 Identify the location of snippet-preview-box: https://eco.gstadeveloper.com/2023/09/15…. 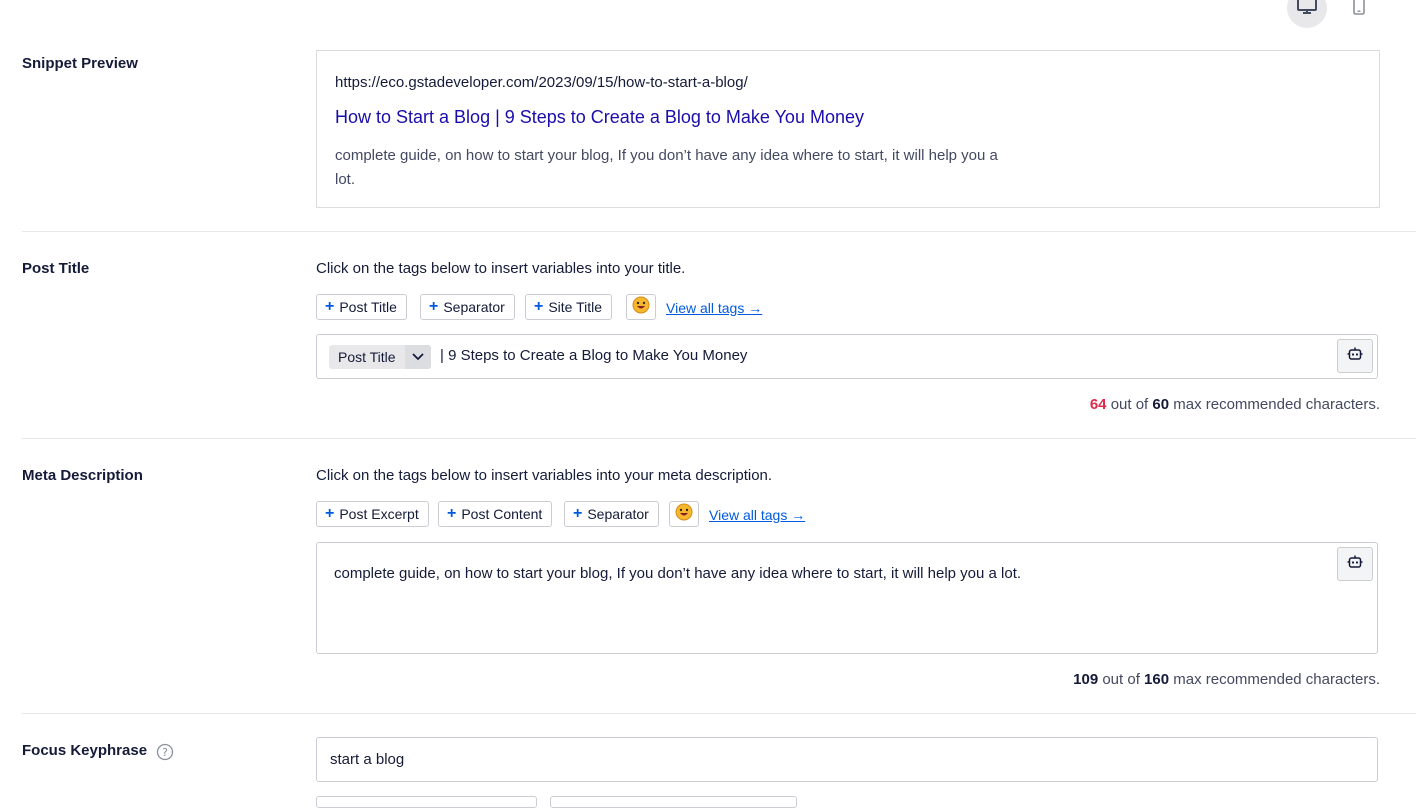
(848, 129).